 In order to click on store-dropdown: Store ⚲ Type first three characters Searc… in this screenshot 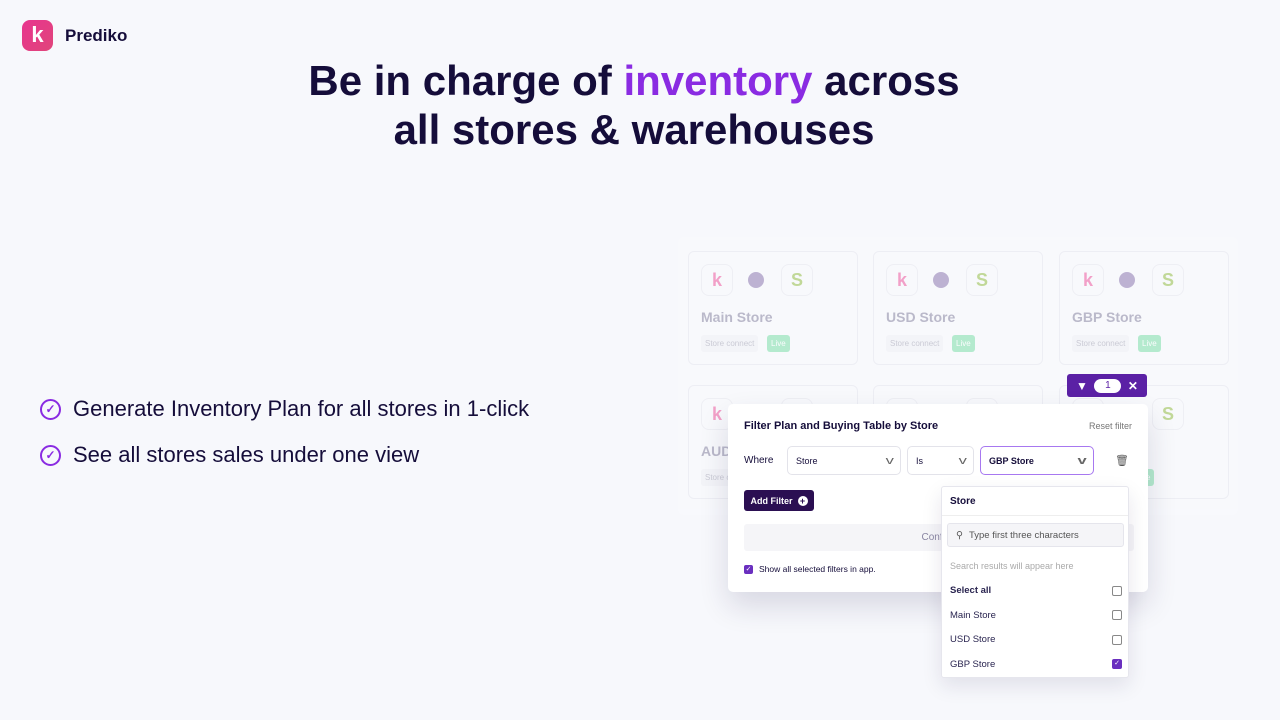, I will do `click(1035, 582)`.